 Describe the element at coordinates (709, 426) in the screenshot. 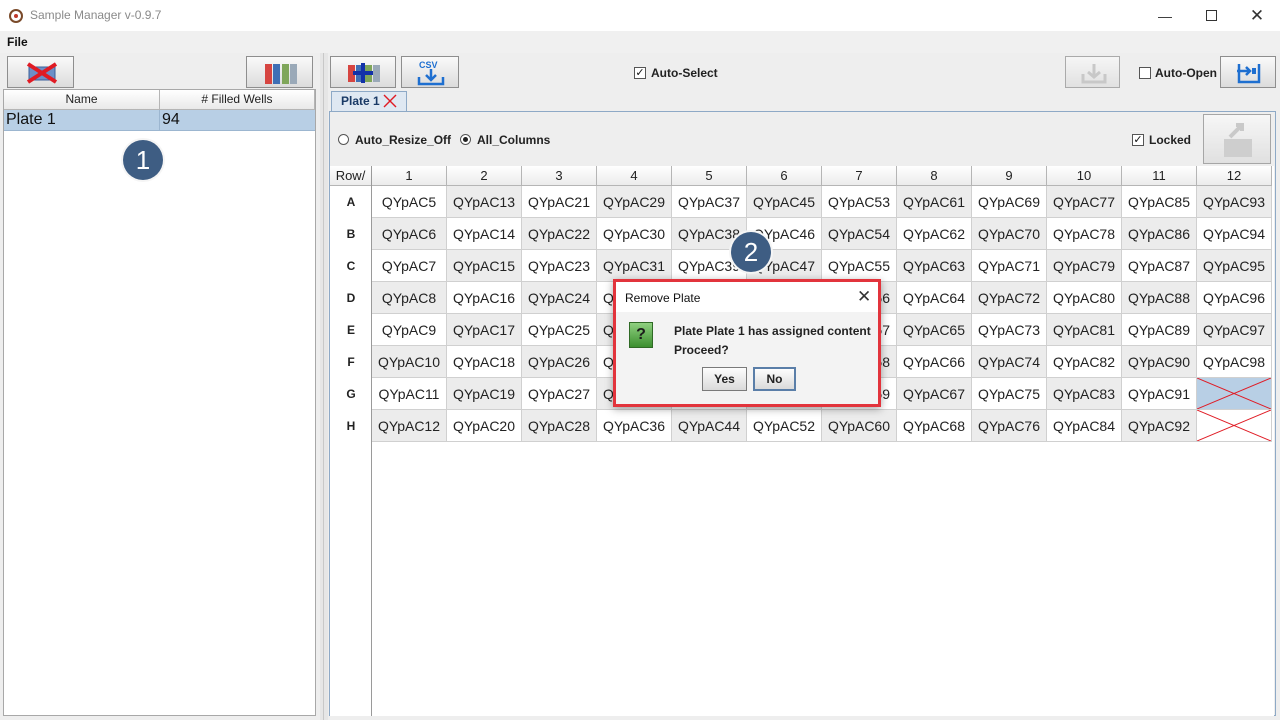

I see `well-cell: QYpAC44` at that location.